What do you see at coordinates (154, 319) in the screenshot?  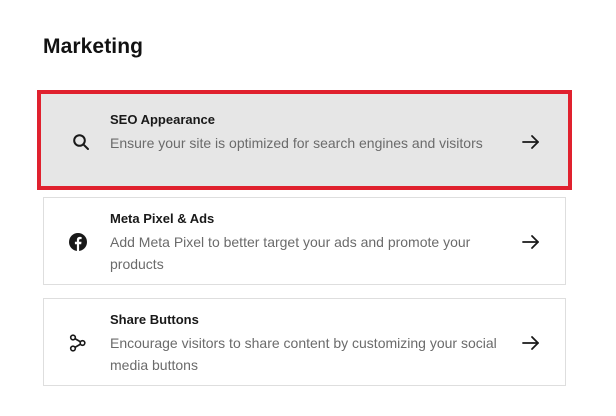 I see `card-title: Share Buttons` at bounding box center [154, 319].